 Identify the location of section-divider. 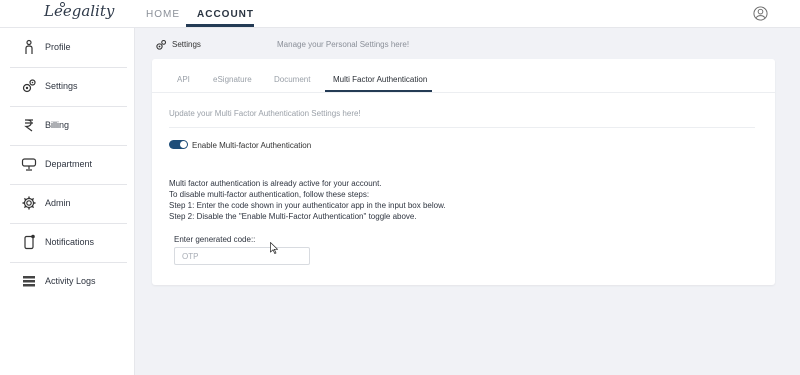
(462, 127).